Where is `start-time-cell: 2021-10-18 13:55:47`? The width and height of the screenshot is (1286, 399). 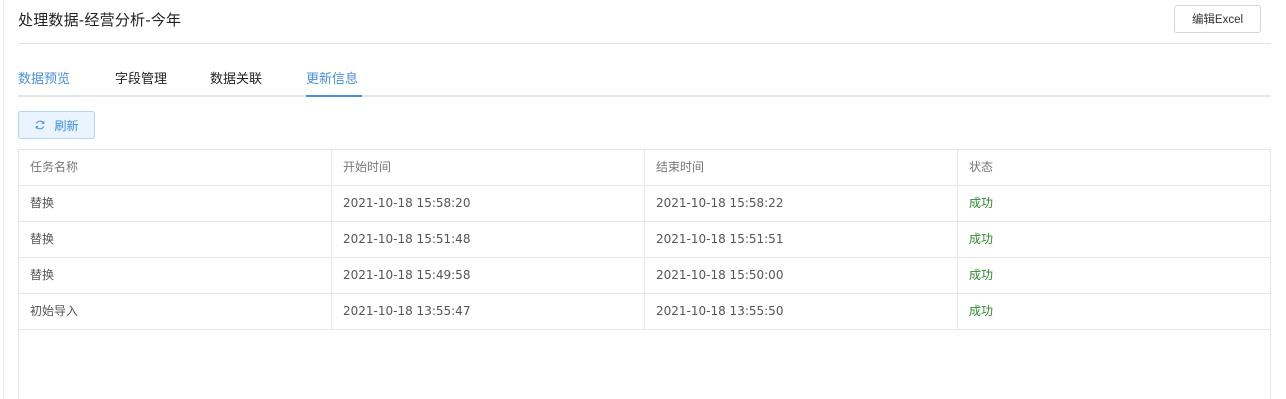
start-time-cell: 2021-10-18 13:55:47 is located at coordinates (488, 311).